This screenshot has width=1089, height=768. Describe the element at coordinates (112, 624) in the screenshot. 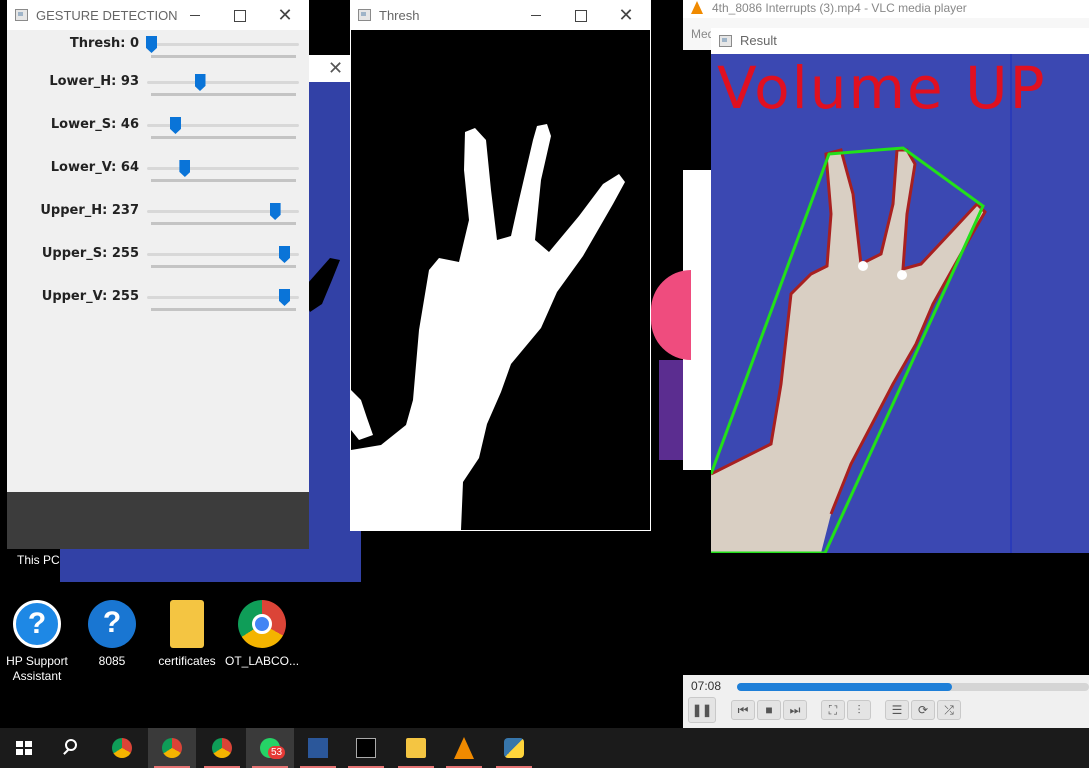

I see `question-icon: ?` at that location.